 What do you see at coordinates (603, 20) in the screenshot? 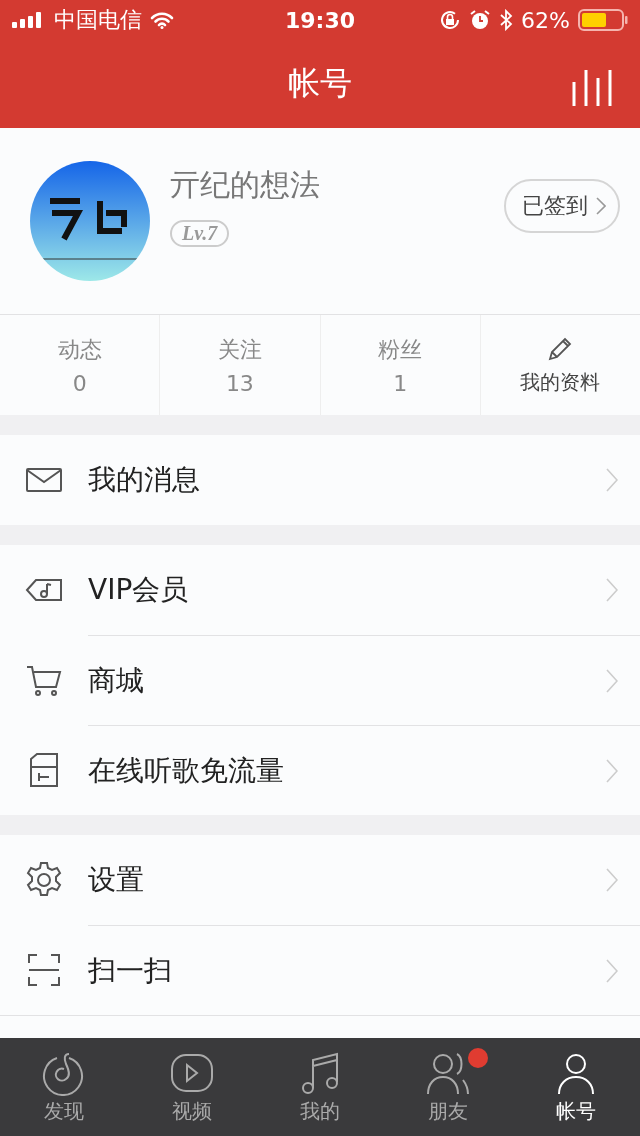
I see `battery-icon` at bounding box center [603, 20].